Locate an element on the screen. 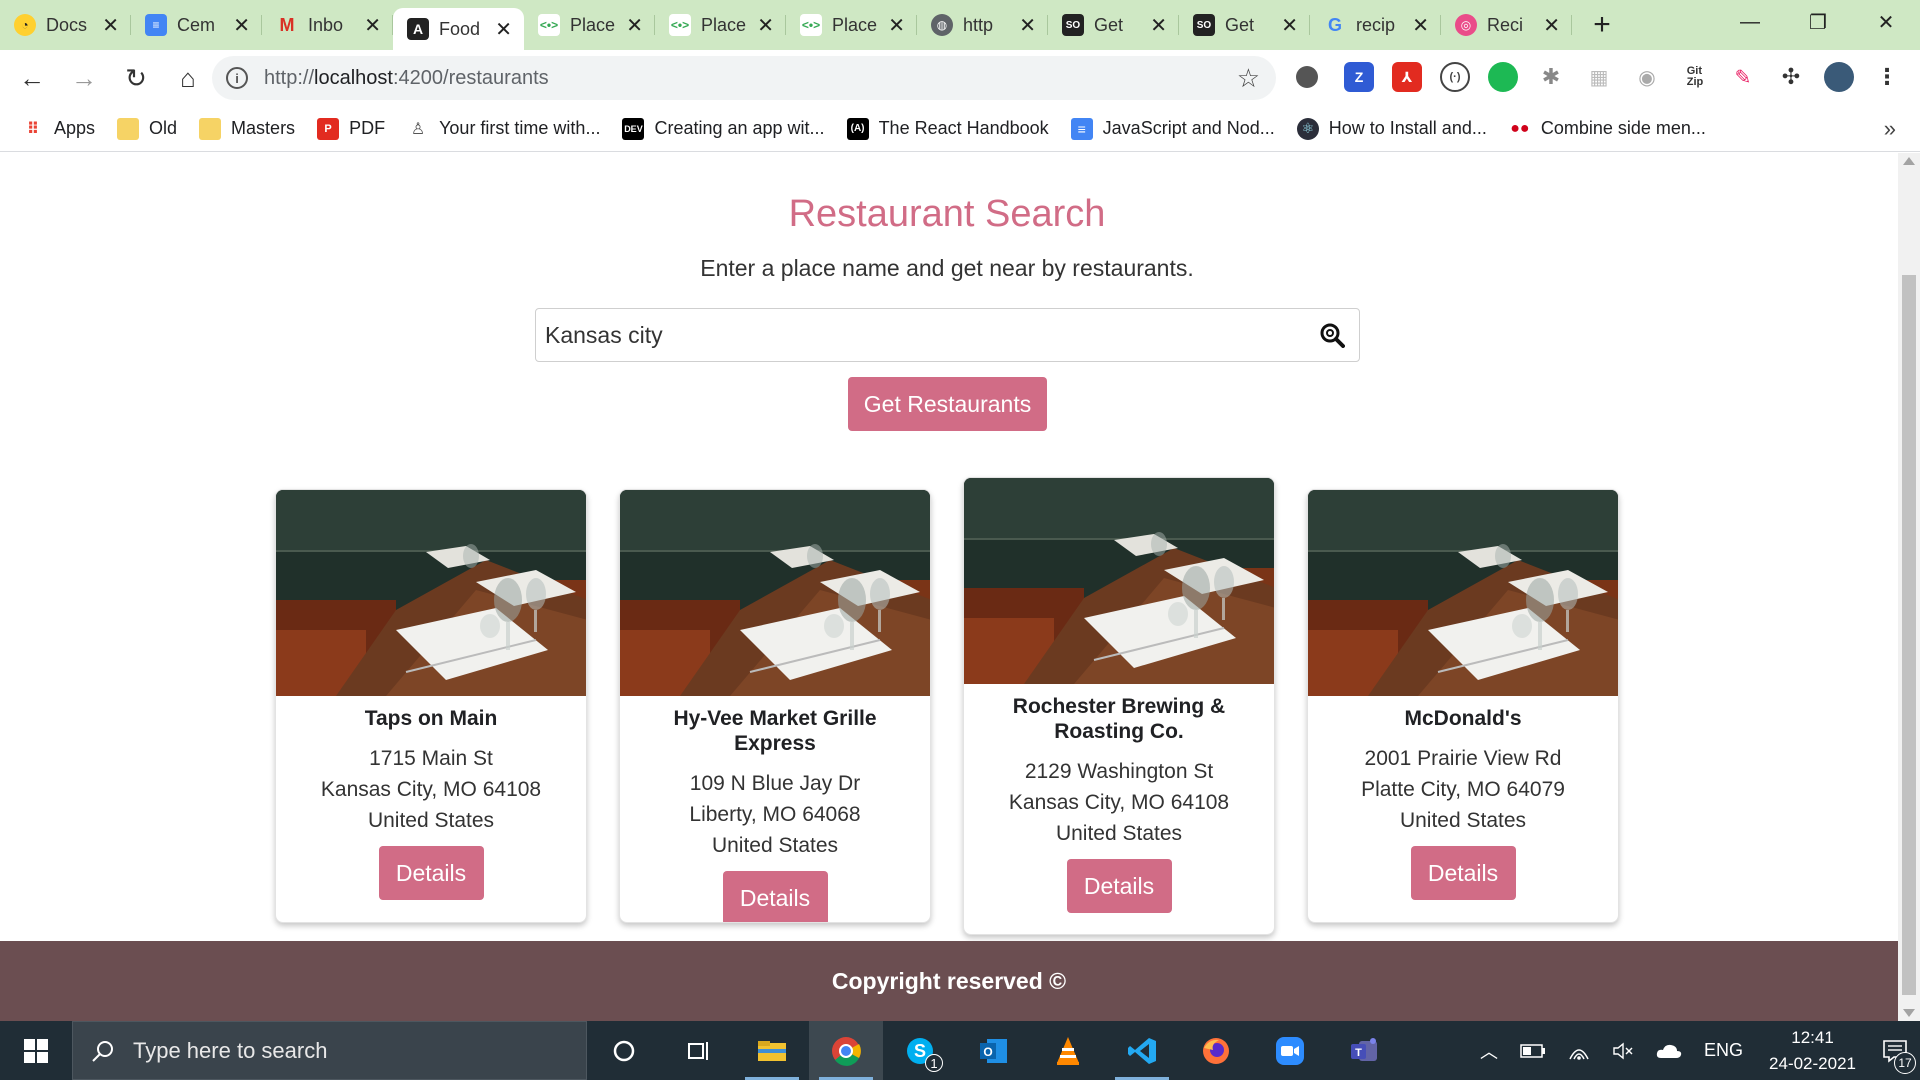  bookmark-pdf: P PDF is located at coordinates (351, 128).